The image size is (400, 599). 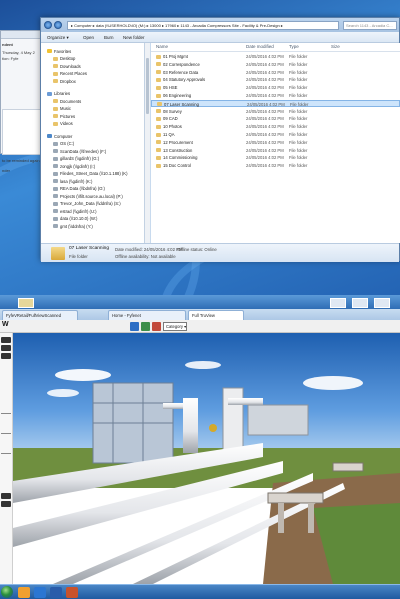 What do you see at coordinates (169, 134) in the screenshot?
I see `file-name: 11 QA` at bounding box center [169, 134].